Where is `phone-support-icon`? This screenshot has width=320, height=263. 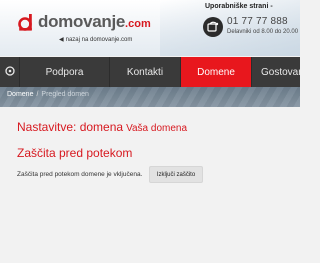
phone-support-icon is located at coordinates (213, 27).